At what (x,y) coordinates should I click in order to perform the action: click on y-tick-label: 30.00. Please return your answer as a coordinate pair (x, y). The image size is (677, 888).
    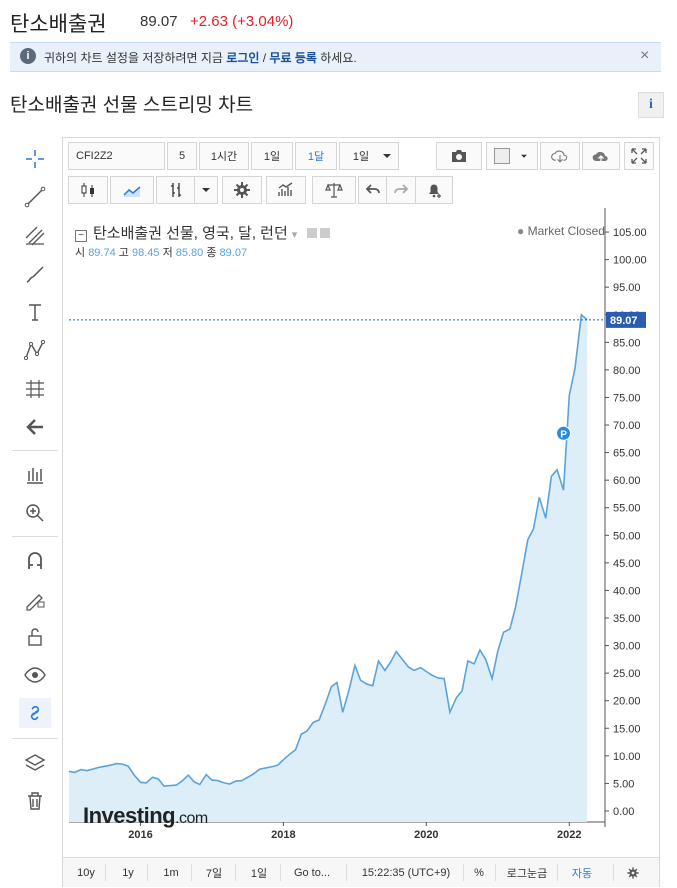
    Looking at the image, I should click on (627, 647).